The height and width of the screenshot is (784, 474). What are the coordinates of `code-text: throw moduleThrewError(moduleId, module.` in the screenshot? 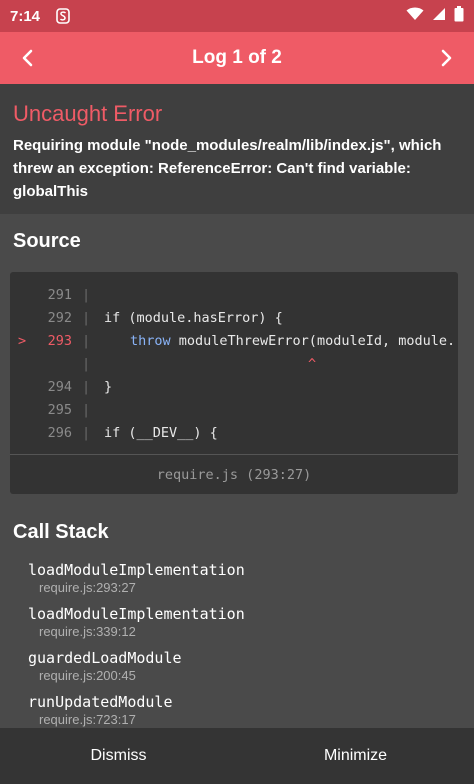 It's located at (292, 341).